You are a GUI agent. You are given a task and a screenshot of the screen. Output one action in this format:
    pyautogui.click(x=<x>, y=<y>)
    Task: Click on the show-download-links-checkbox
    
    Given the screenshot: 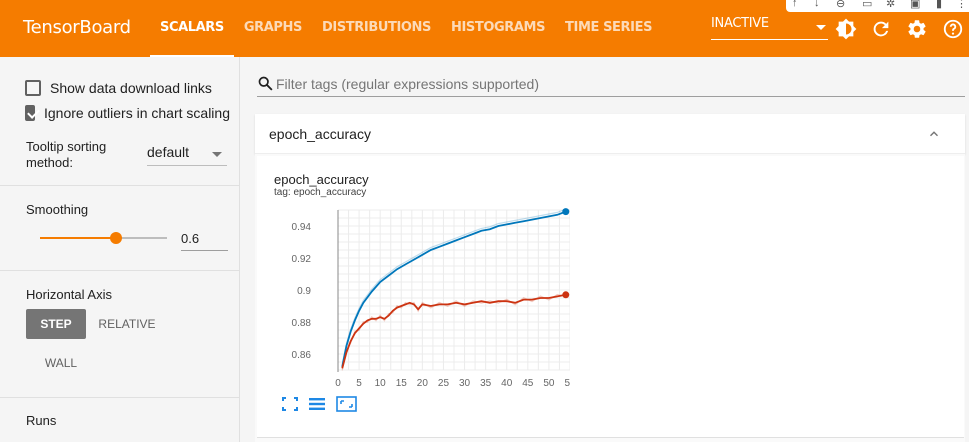 What is the action you would take?
    pyautogui.click(x=33, y=88)
    